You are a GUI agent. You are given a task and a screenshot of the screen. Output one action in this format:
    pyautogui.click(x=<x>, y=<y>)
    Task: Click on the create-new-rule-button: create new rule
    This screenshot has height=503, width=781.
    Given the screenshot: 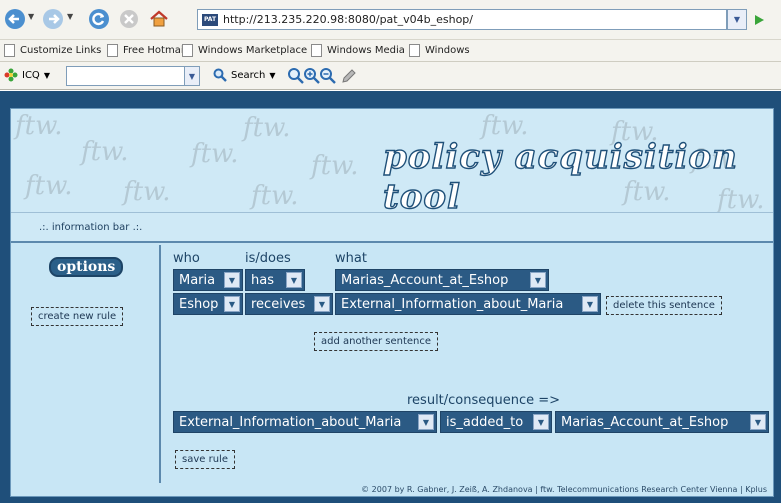 What is the action you would take?
    pyautogui.click(x=77, y=316)
    